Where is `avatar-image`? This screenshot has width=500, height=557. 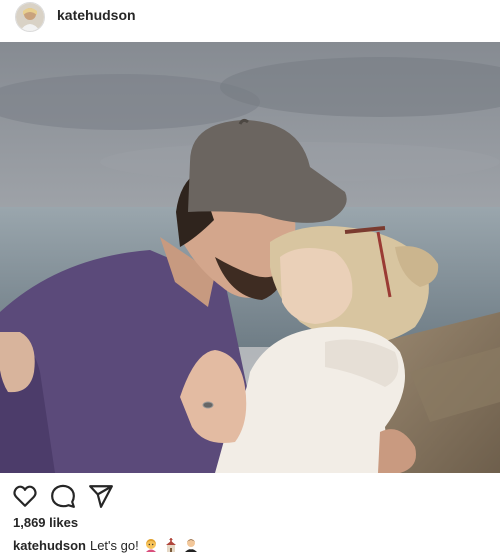
avatar-image is located at coordinates (30, 17).